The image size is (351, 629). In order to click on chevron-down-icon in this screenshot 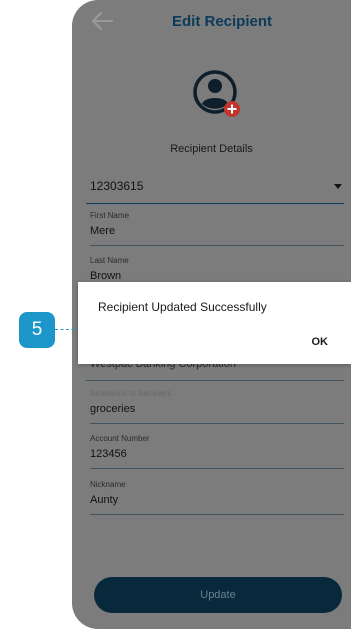, I will do `click(338, 186)`.